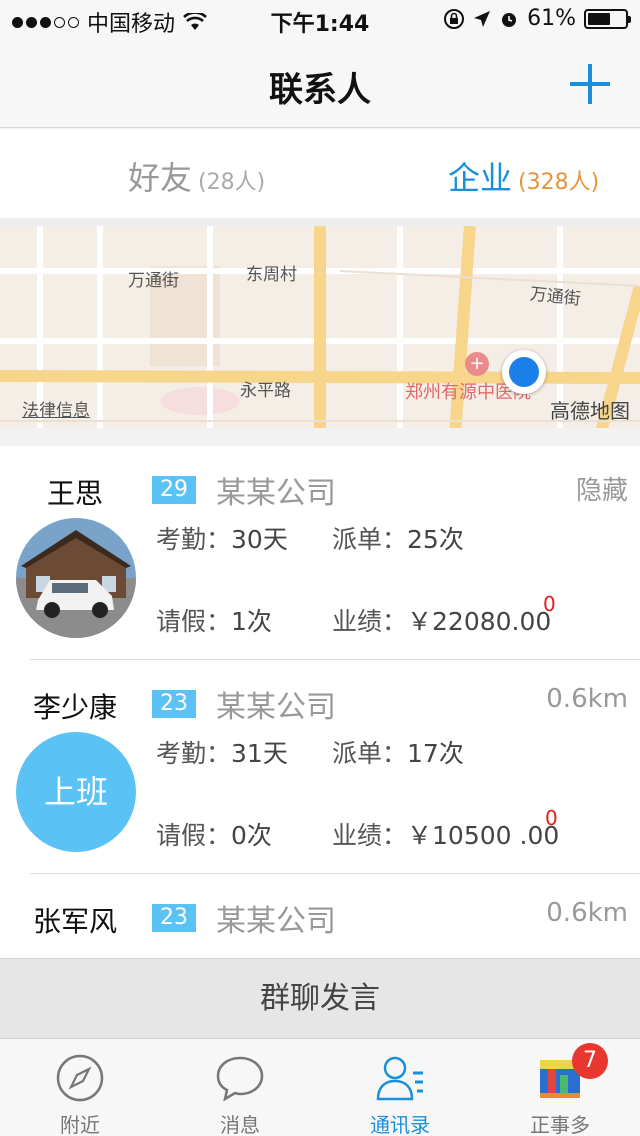 The width and height of the screenshot is (640, 1136). Describe the element at coordinates (240, 1124) in the screenshot. I see `tab-messages-label: 消息` at that location.